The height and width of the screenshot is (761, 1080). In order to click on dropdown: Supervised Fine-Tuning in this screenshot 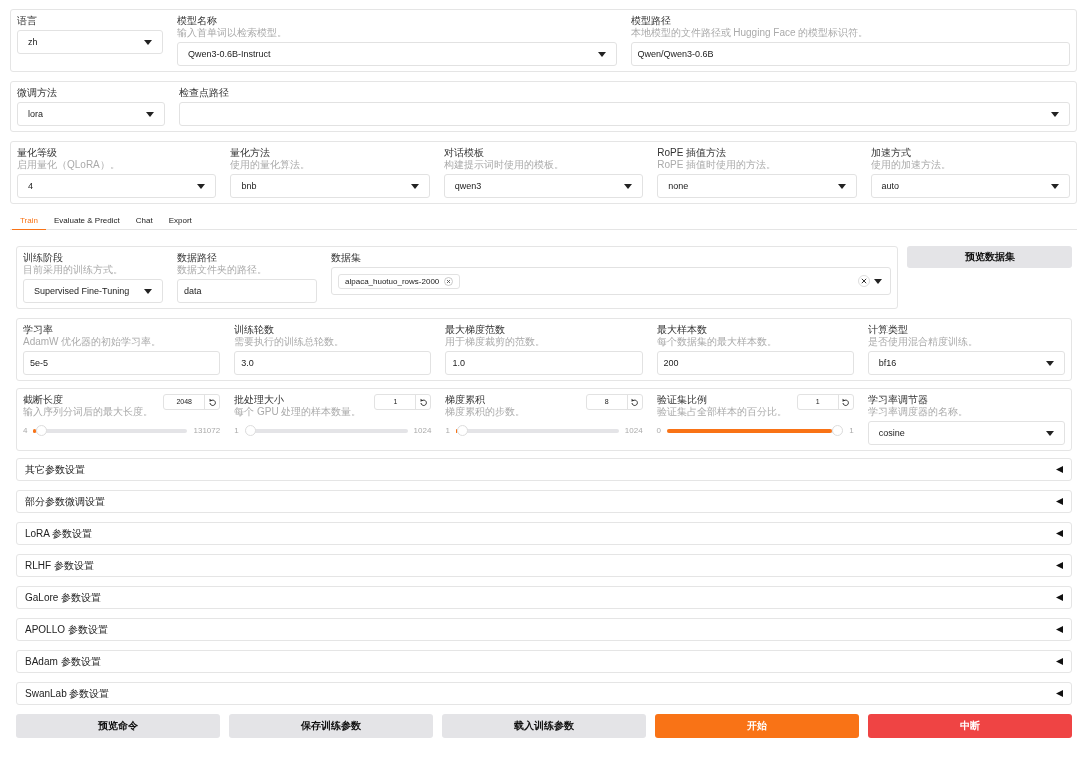, I will do `click(93, 291)`.